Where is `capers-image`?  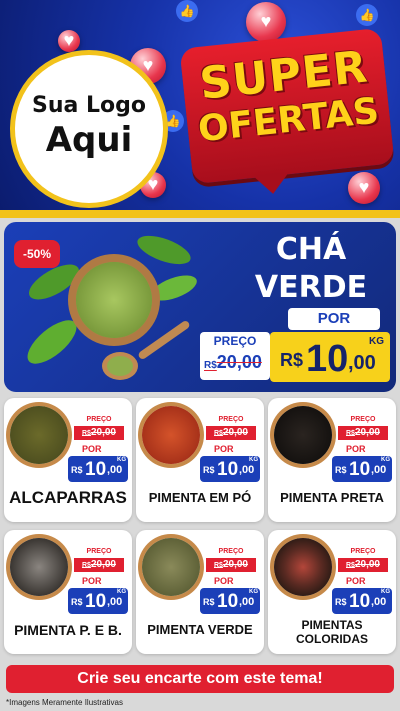 capers-image is located at coordinates (39, 435).